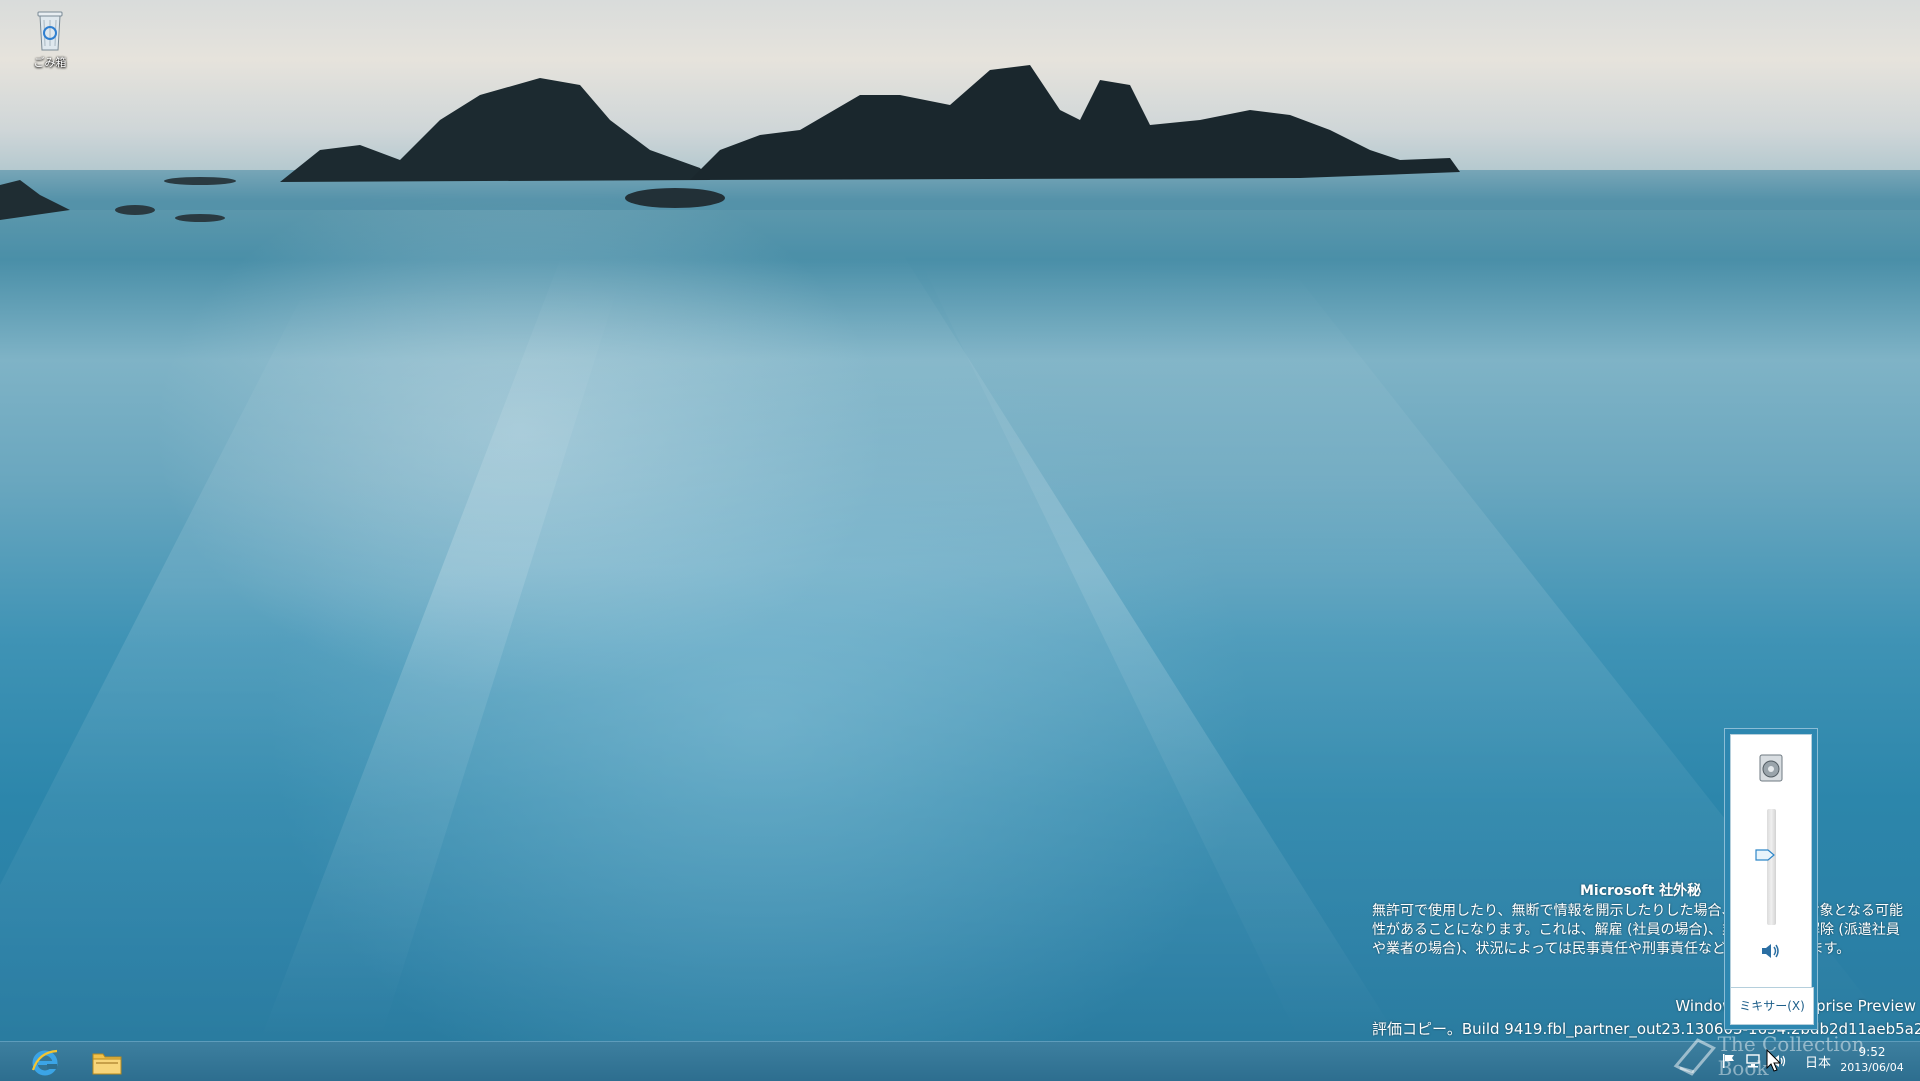 This screenshot has height=1081, width=1920. What do you see at coordinates (1791, 1056) in the screenshot?
I see `collection-watermark-text: The Collection Book` at bounding box center [1791, 1056].